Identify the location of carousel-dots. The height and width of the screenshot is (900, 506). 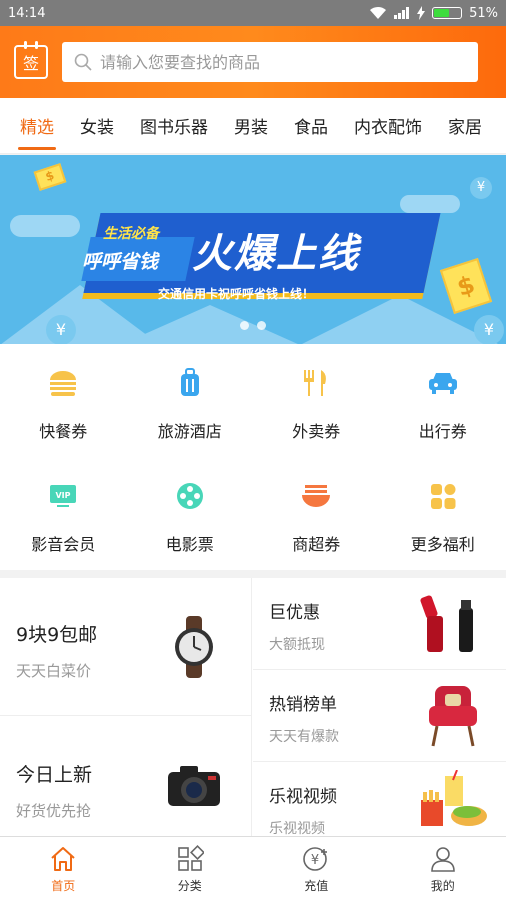
(253, 325).